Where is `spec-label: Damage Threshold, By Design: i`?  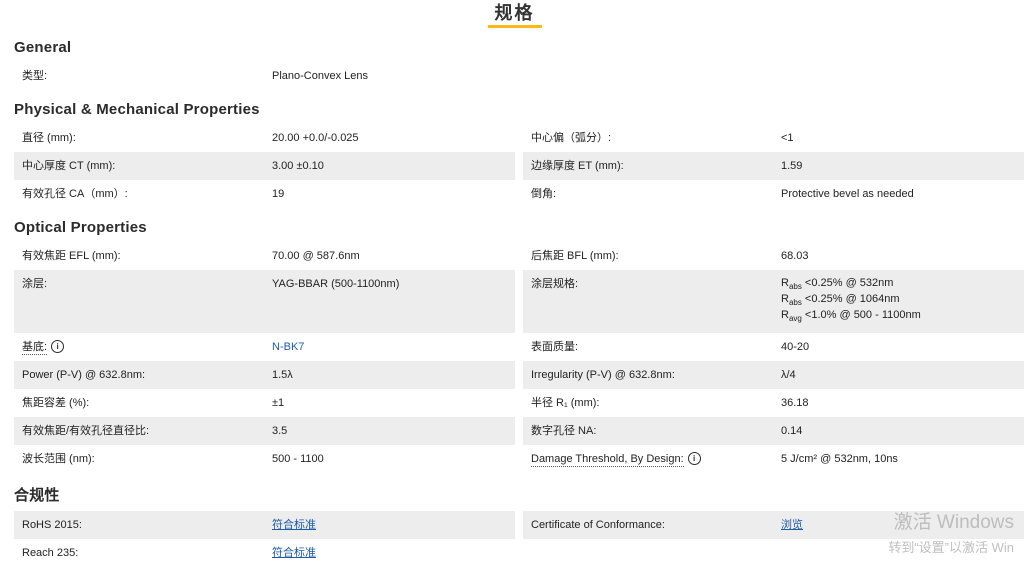 spec-label: Damage Threshold, By Design: i is located at coordinates (656, 459).